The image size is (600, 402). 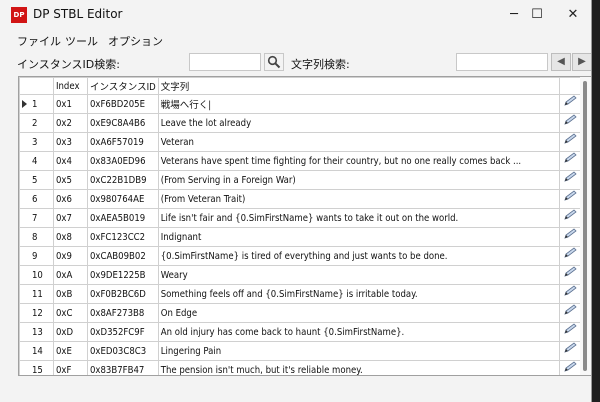 What do you see at coordinates (36, 294) in the screenshot?
I see `row-number: 11` at bounding box center [36, 294].